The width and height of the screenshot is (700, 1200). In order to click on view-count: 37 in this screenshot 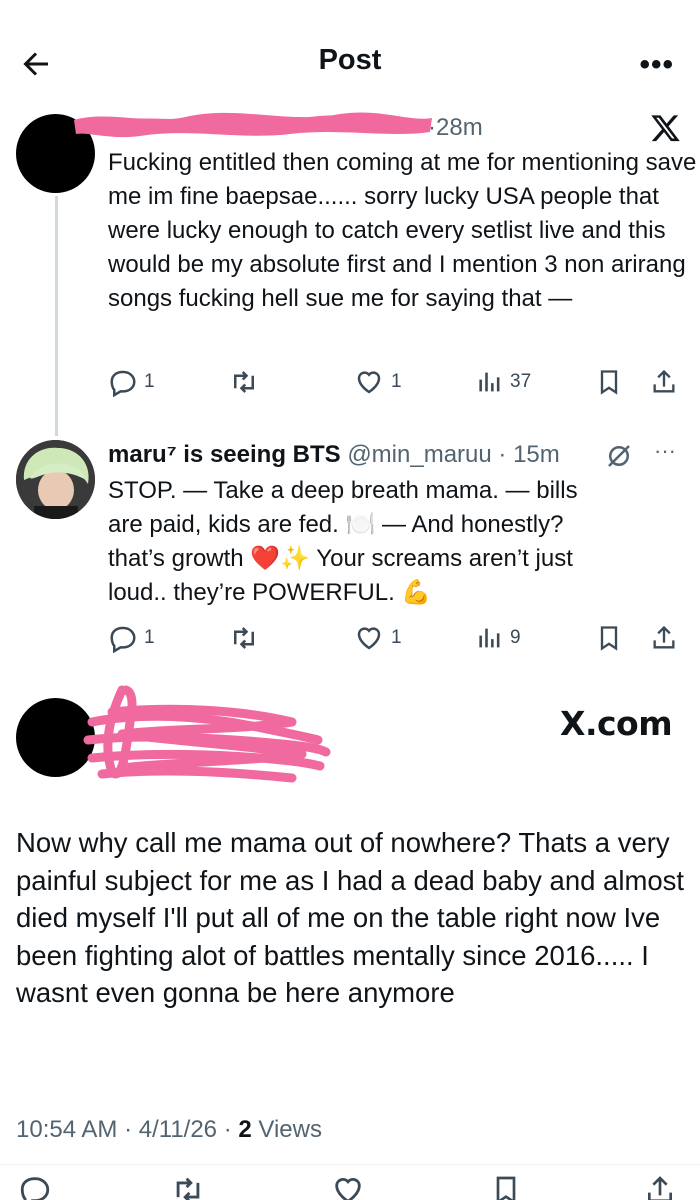, I will do `click(521, 381)`.